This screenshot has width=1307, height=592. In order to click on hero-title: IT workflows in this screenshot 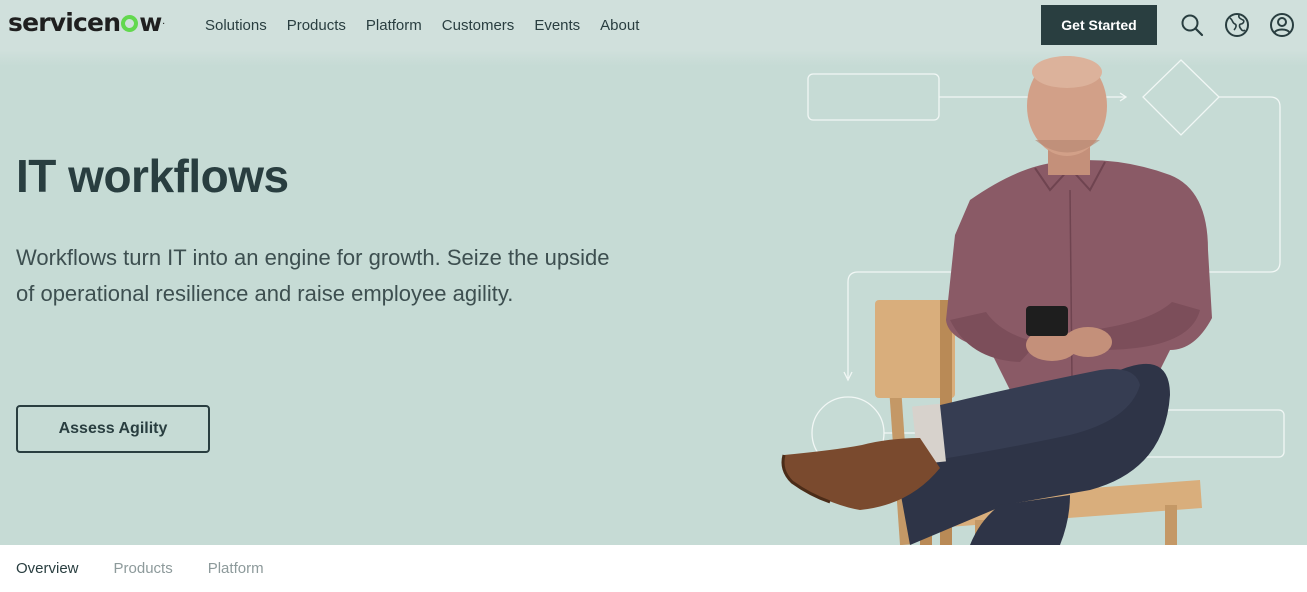, I will do `click(152, 176)`.